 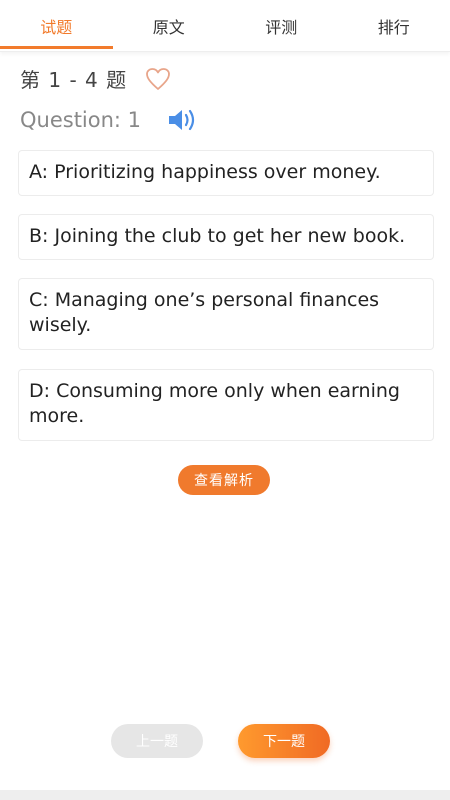 What do you see at coordinates (81, 120) in the screenshot?
I see `question-label: Question: 1` at bounding box center [81, 120].